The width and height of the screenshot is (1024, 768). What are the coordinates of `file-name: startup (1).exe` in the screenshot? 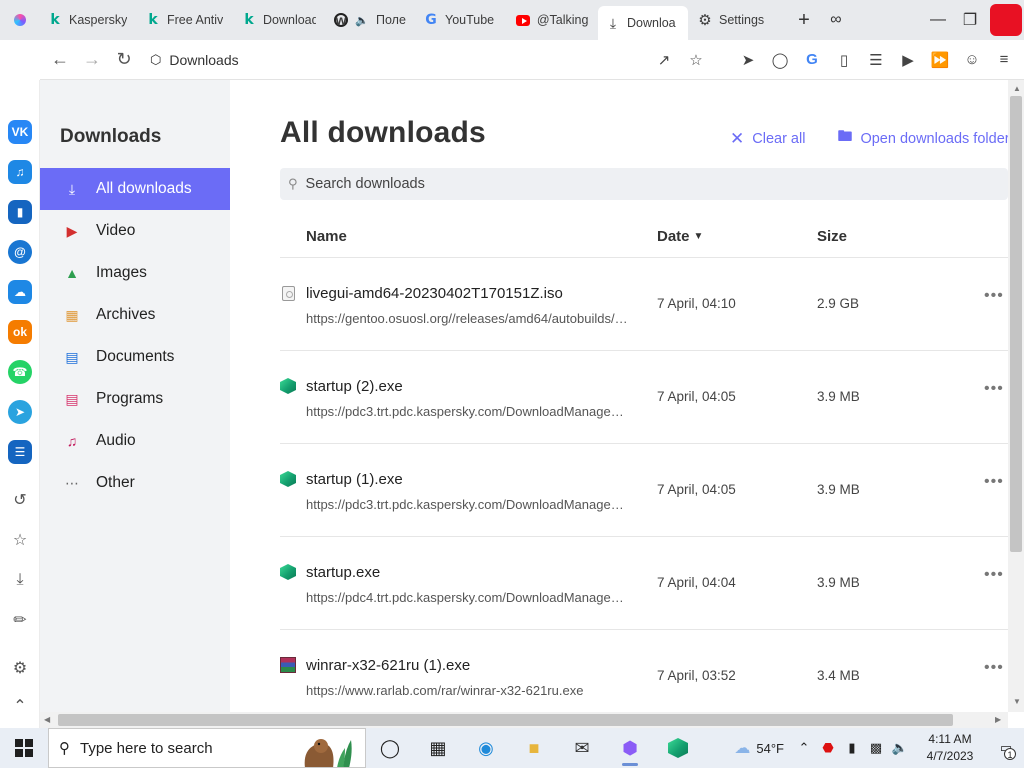 It's located at (354, 479).